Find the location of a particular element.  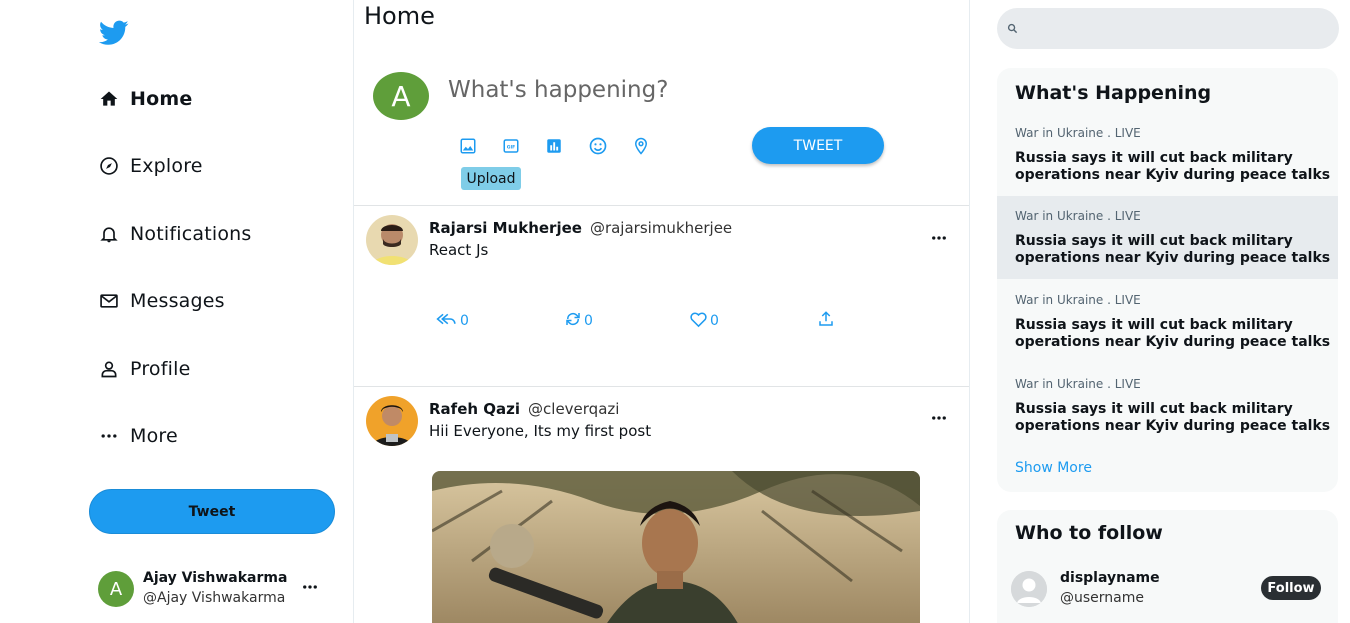

reply-button: 0 is located at coordinates (452, 321).